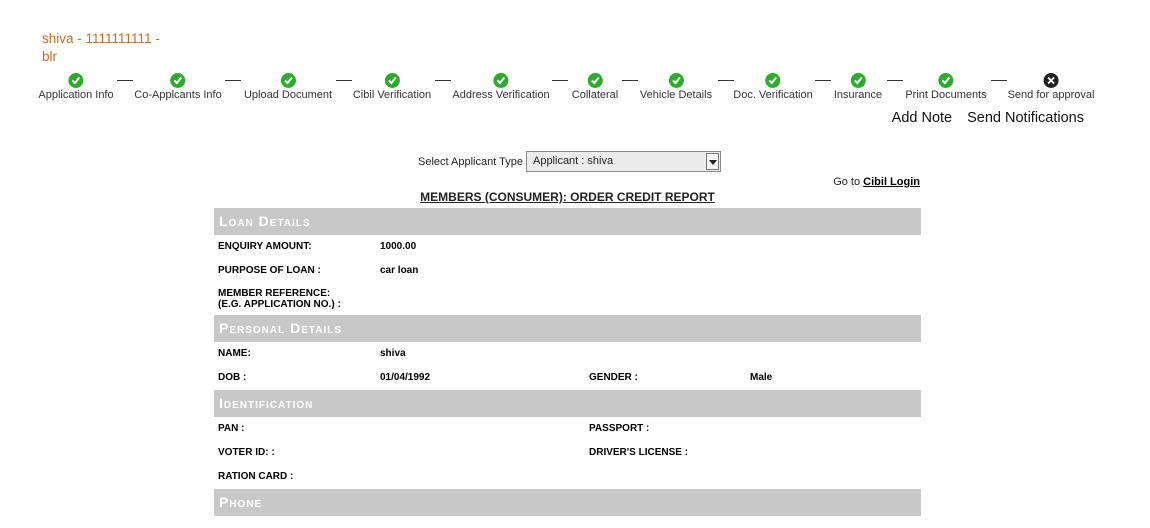 The image size is (1150, 528). I want to click on goto-prefix: Go to, so click(847, 182).